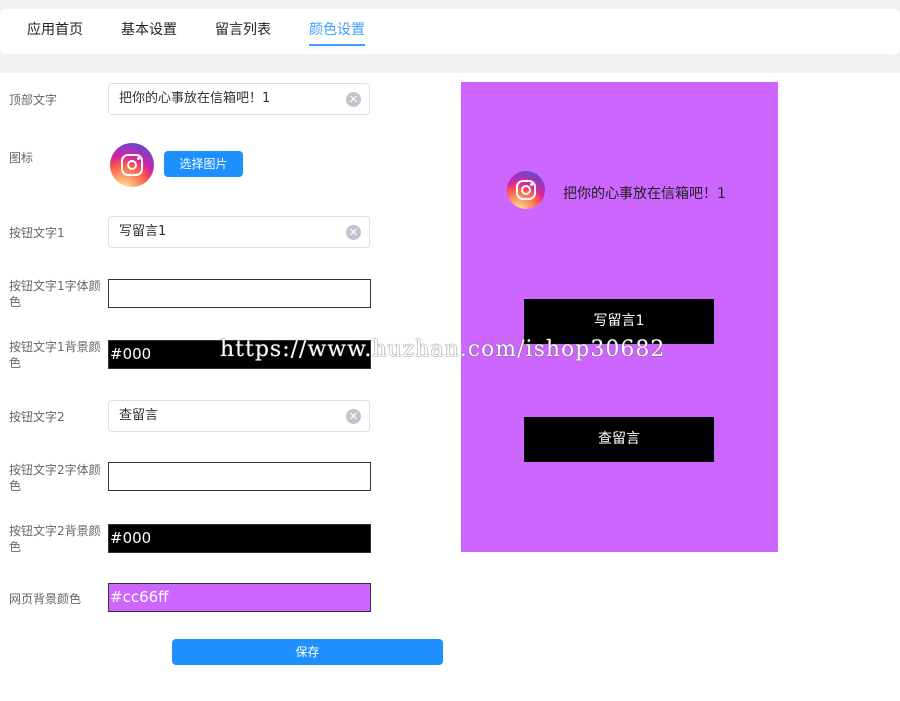 The height and width of the screenshot is (701, 900). What do you see at coordinates (450, 31) in the screenshot?
I see `tab-bar: 应用首页 基本设置 留言列表 颜色设置` at bounding box center [450, 31].